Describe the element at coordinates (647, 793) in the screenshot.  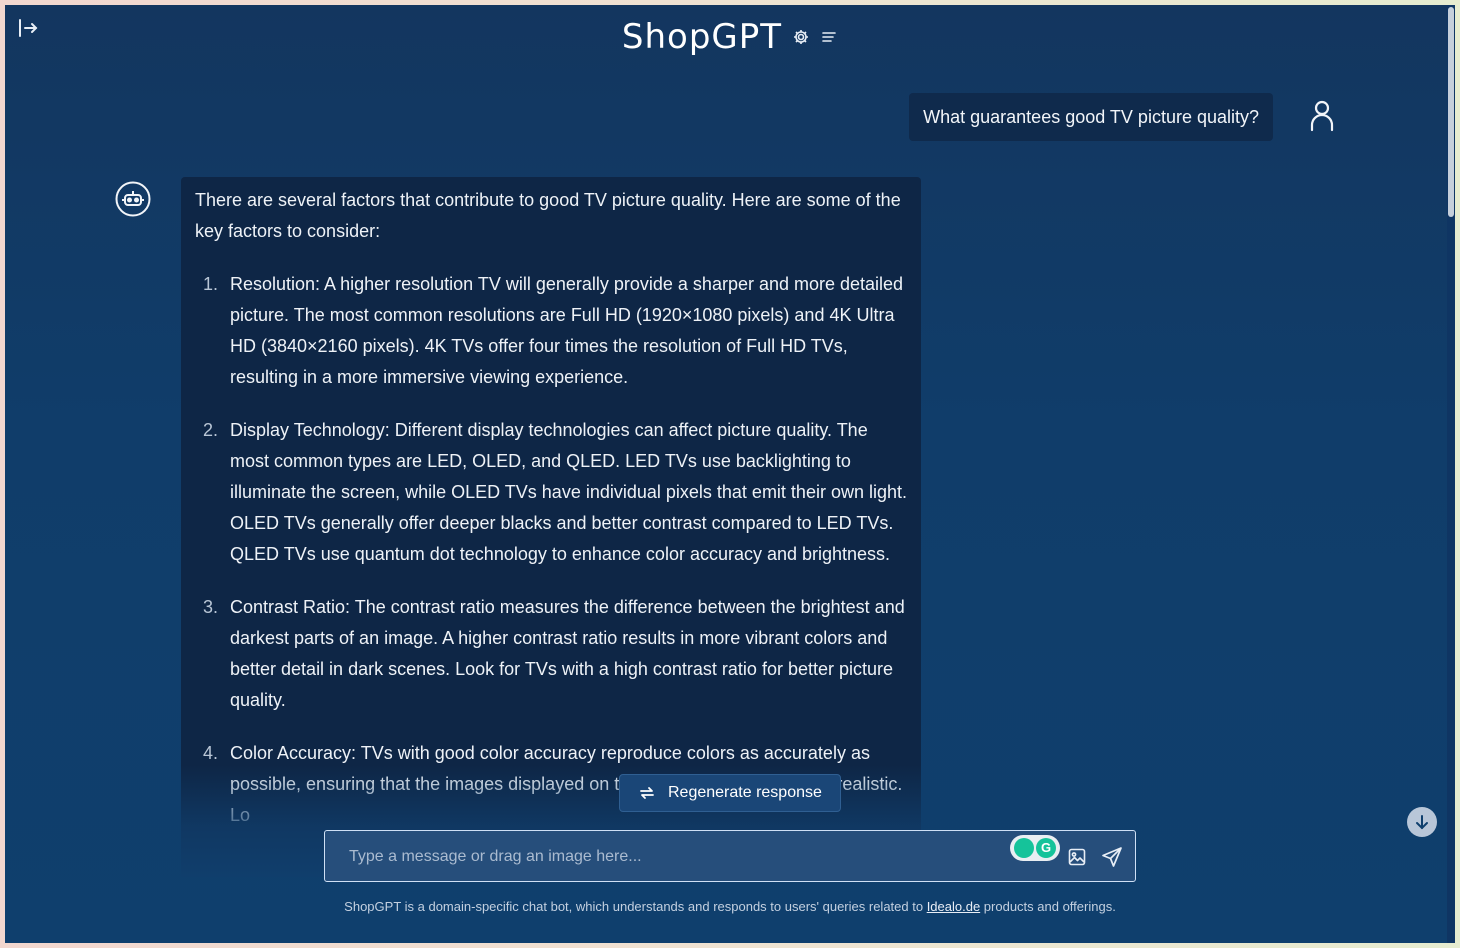
I see `refresh-icon` at that location.